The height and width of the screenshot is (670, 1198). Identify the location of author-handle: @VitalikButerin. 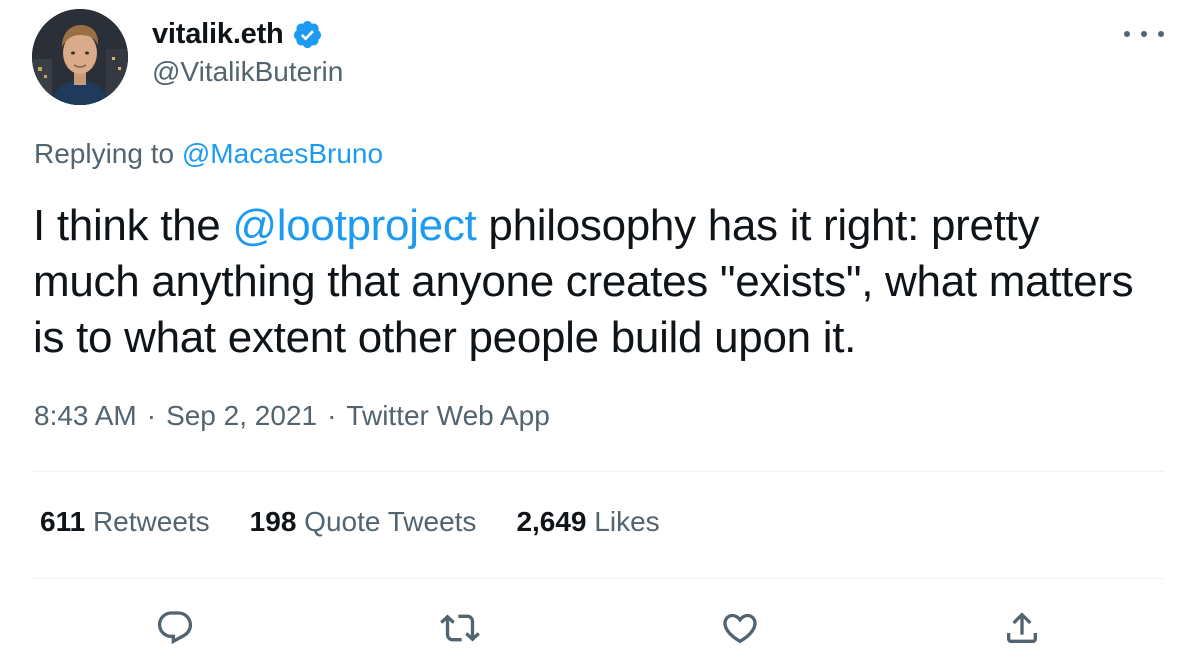
(247, 72).